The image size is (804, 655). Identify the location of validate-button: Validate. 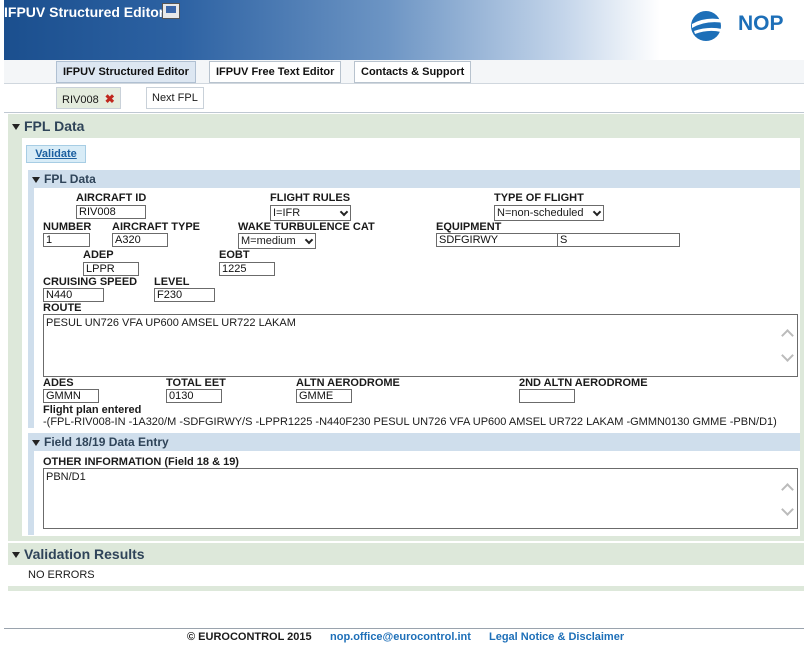
(56, 154).